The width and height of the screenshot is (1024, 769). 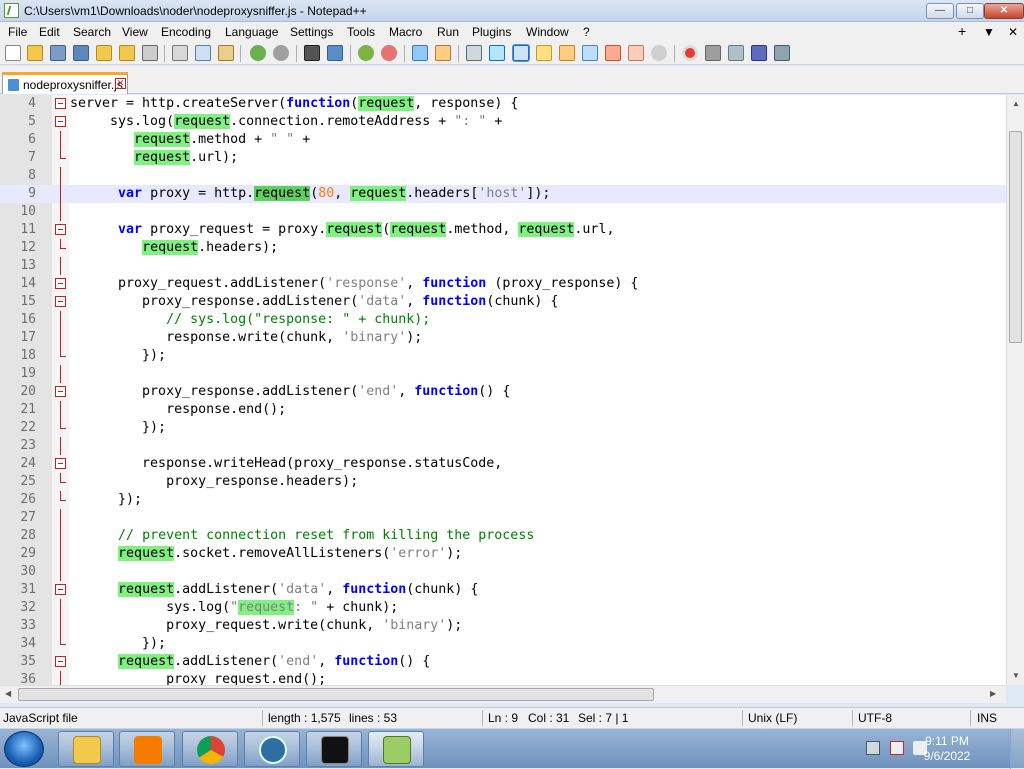 What do you see at coordinates (251, 32) in the screenshot?
I see `menu-language: Language` at bounding box center [251, 32].